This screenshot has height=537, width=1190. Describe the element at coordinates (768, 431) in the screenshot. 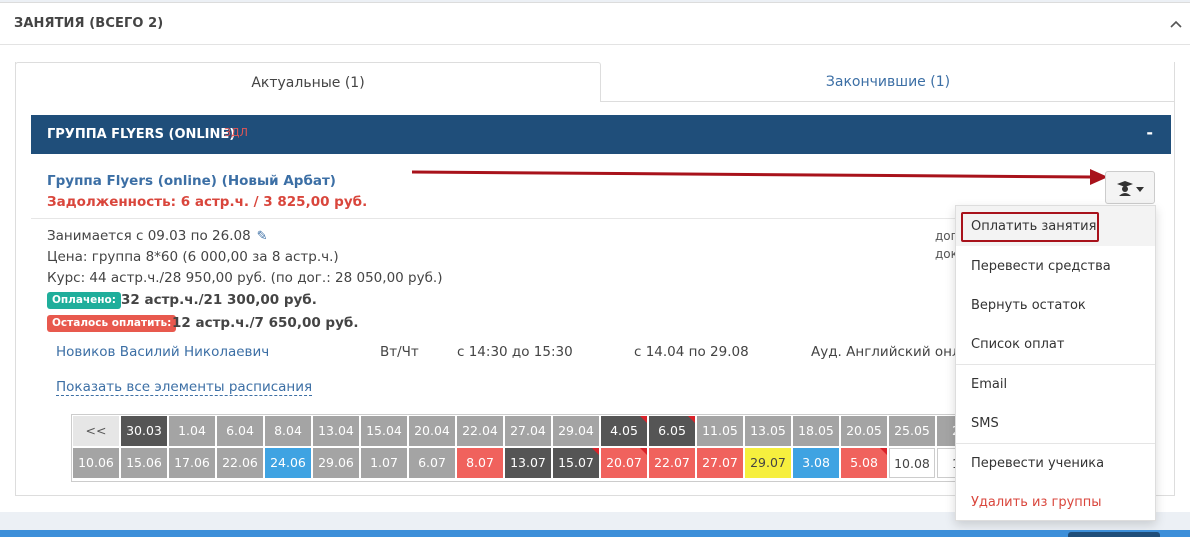

I see `lesson-cell: 13.05` at that location.